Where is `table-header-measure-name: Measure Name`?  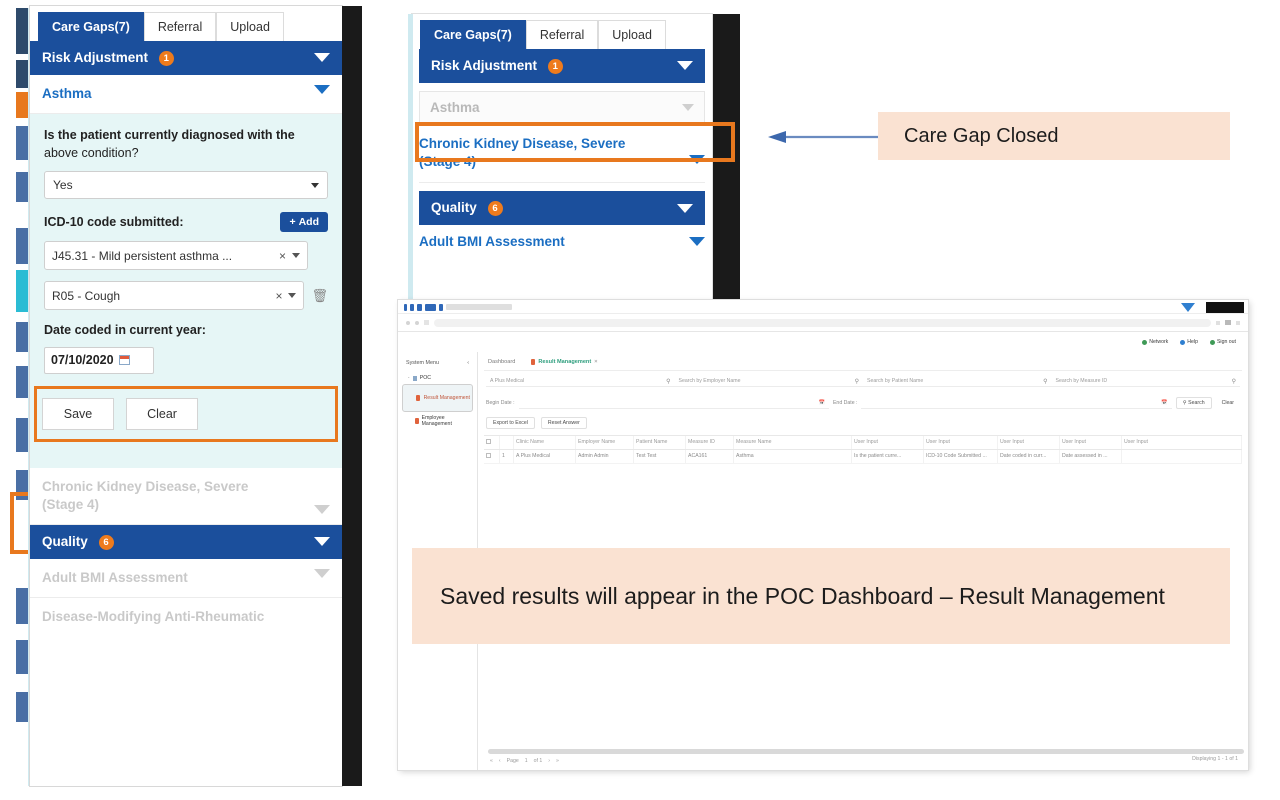 table-header-measure-name: Measure Name is located at coordinates (793, 442).